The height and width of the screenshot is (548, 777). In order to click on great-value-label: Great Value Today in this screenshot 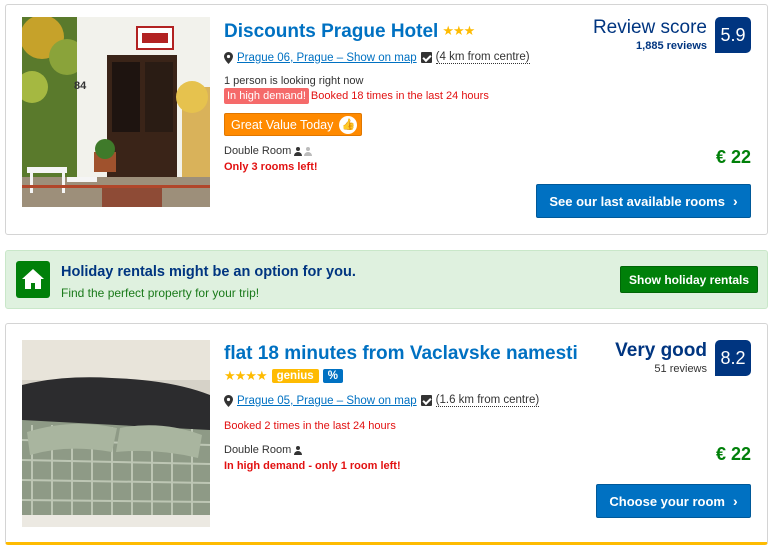, I will do `click(282, 124)`.